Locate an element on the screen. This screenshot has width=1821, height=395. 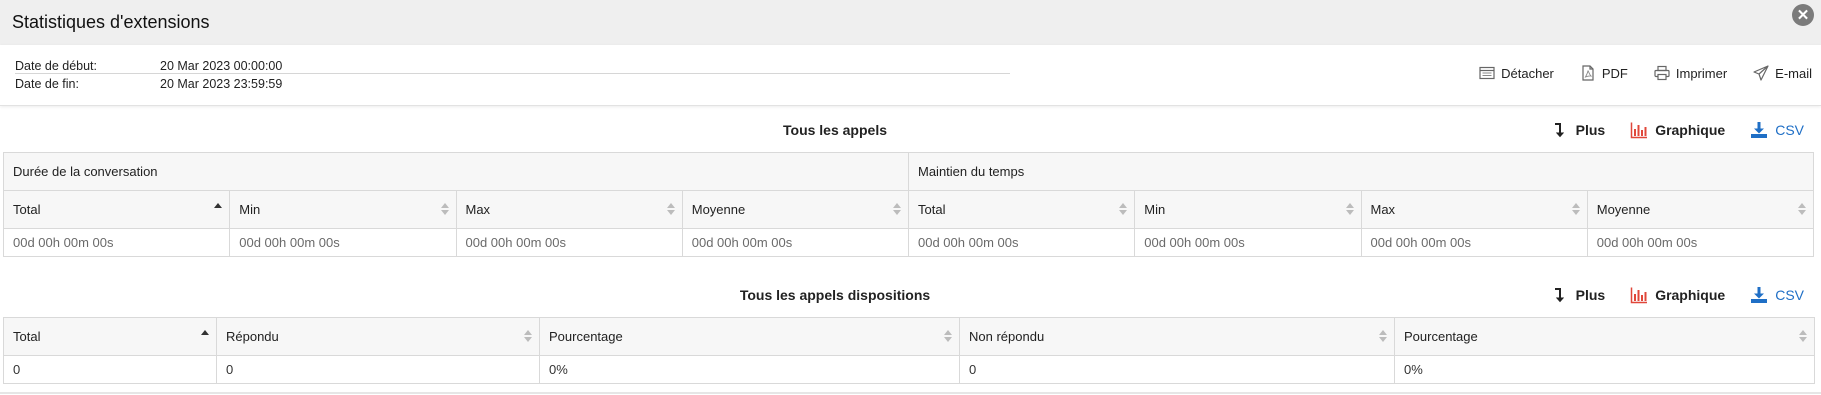
pdf-button: PDF is located at coordinates (1604, 73).